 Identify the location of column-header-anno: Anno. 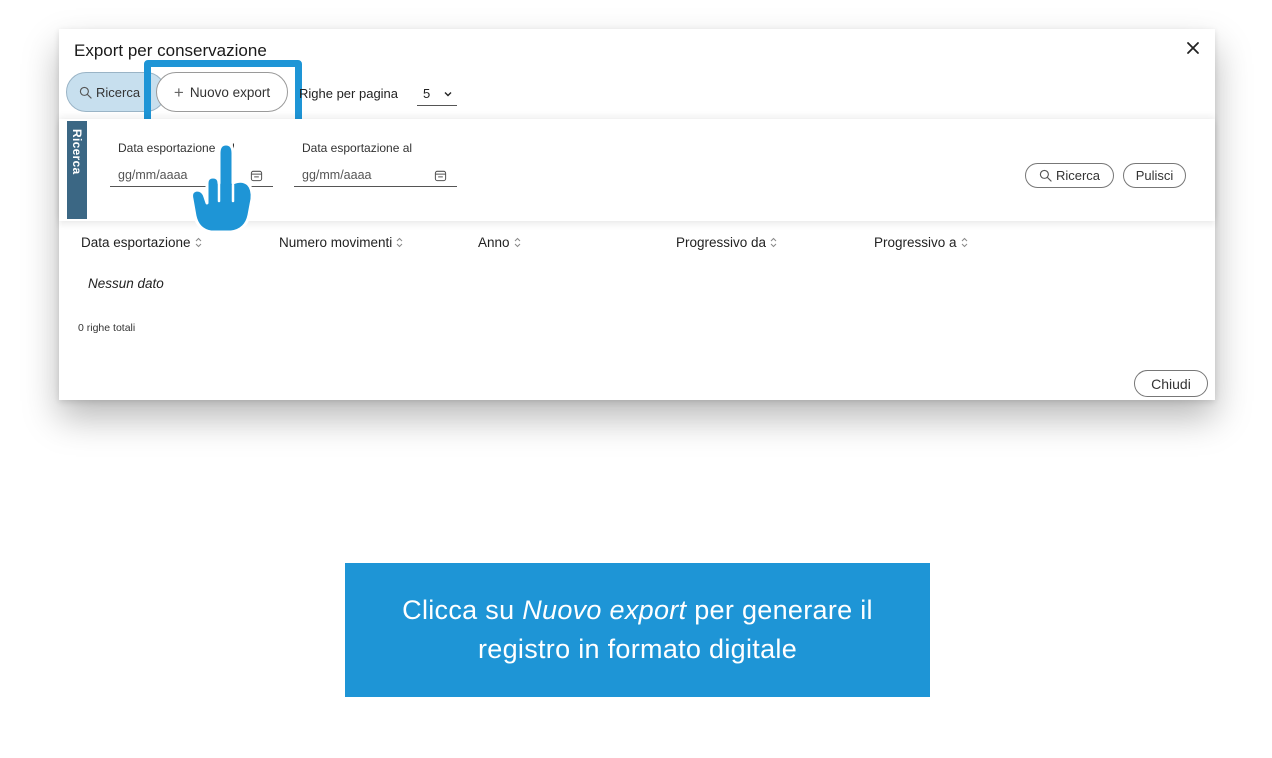
(499, 242).